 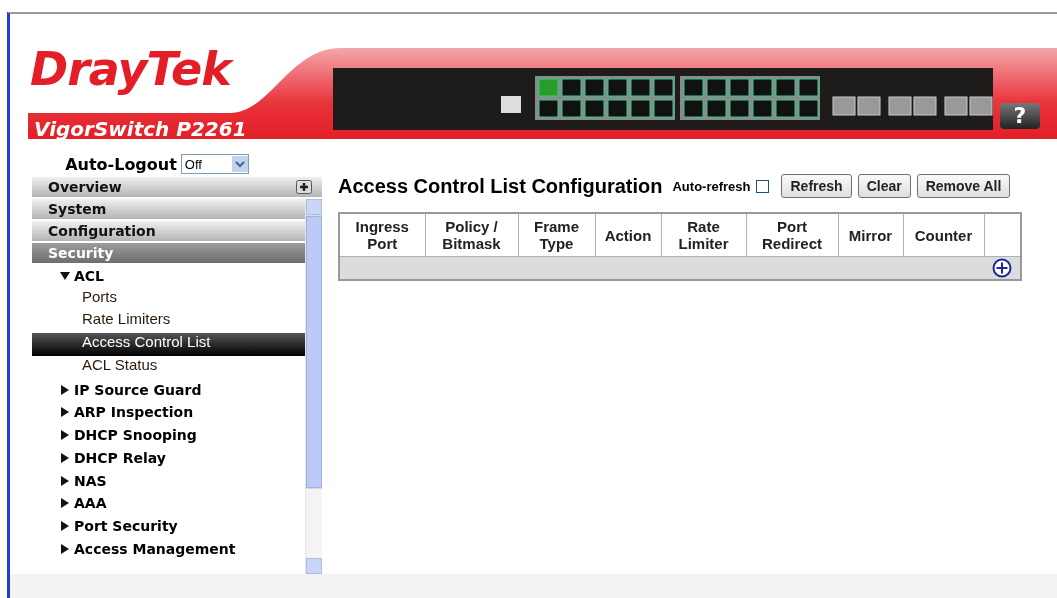 I want to click on column-header: Policy / Bitmask, so click(x=471, y=235).